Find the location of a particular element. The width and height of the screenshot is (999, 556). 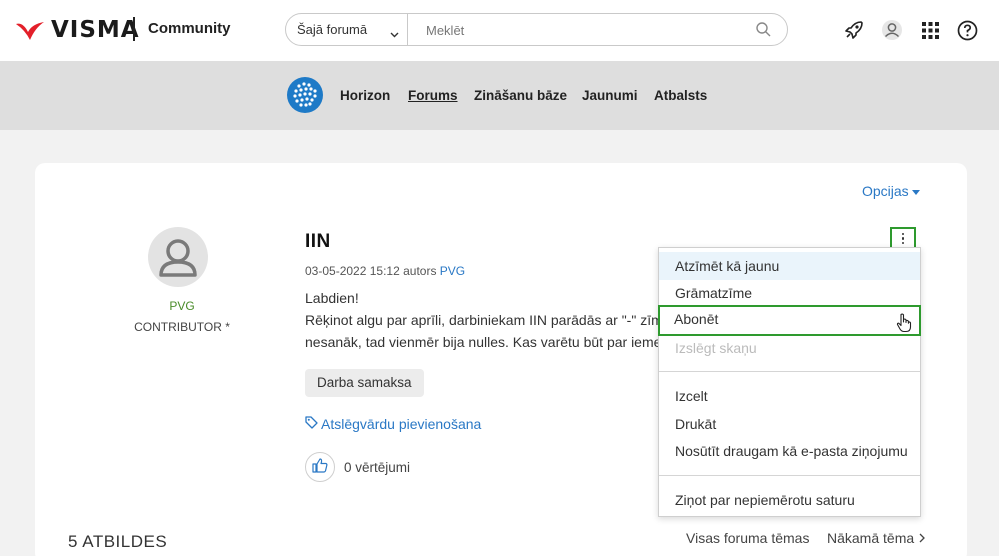

user-avatar-icon is located at coordinates (892, 30).